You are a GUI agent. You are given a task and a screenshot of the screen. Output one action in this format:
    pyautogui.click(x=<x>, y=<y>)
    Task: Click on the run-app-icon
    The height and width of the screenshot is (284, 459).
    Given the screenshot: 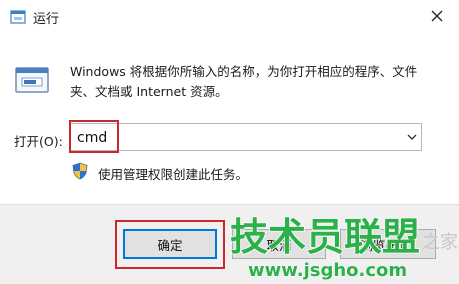 What is the action you would take?
    pyautogui.click(x=18, y=17)
    